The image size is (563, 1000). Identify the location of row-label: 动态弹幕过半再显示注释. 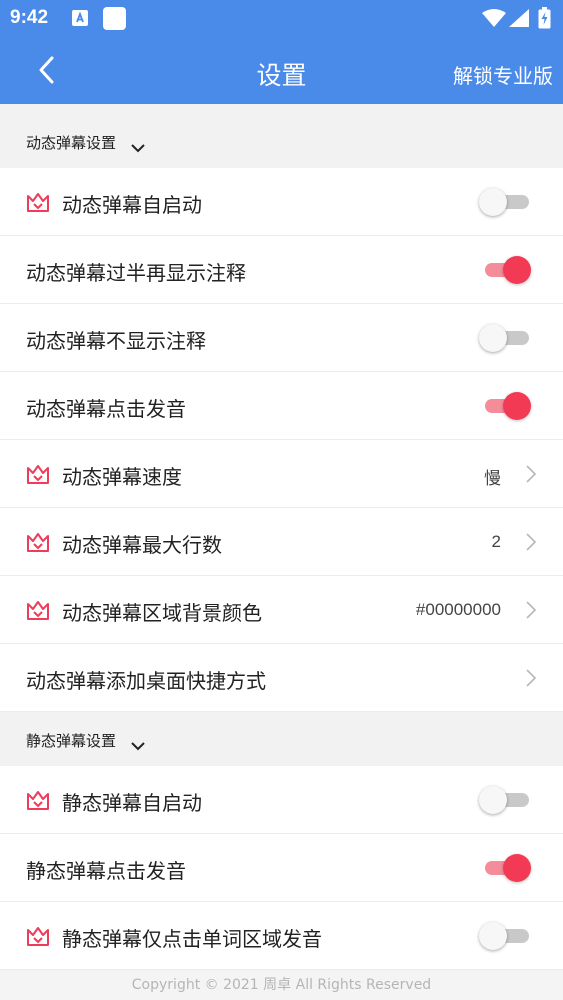
(136, 273).